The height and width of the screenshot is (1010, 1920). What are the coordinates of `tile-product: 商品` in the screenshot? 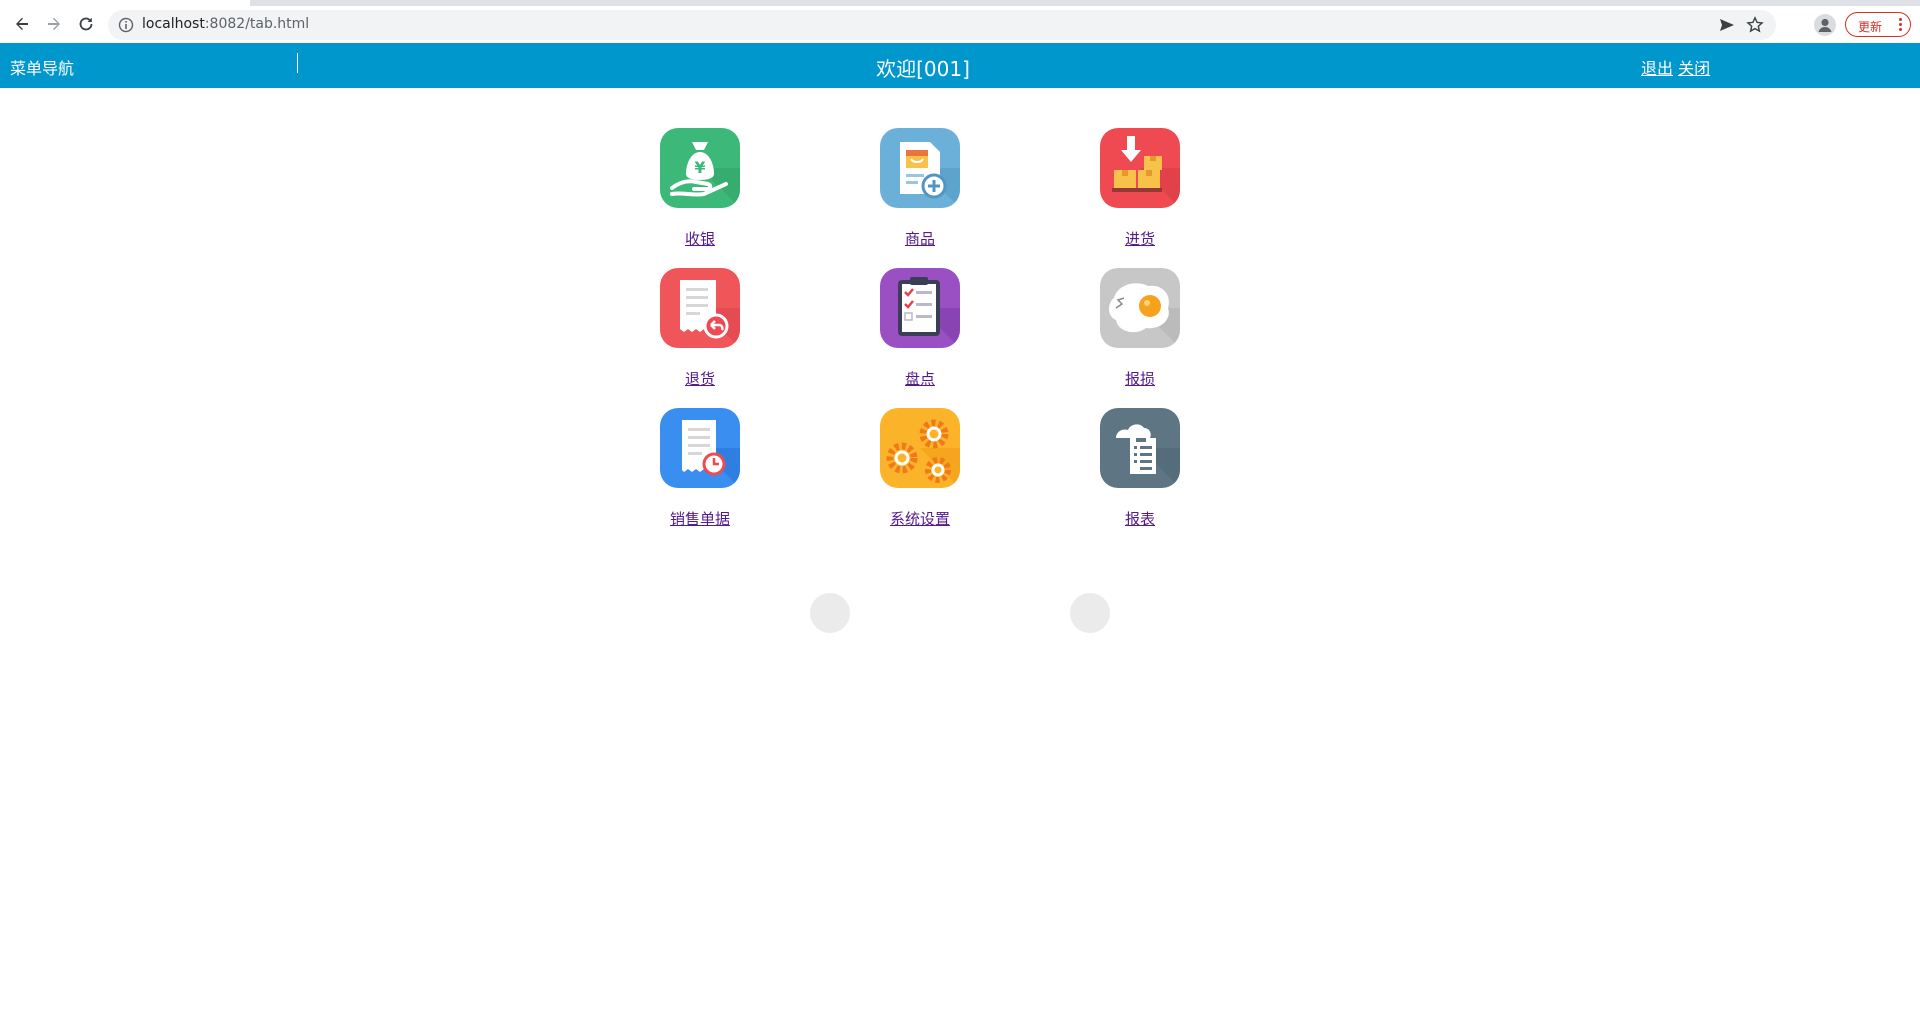 It's located at (920, 198).